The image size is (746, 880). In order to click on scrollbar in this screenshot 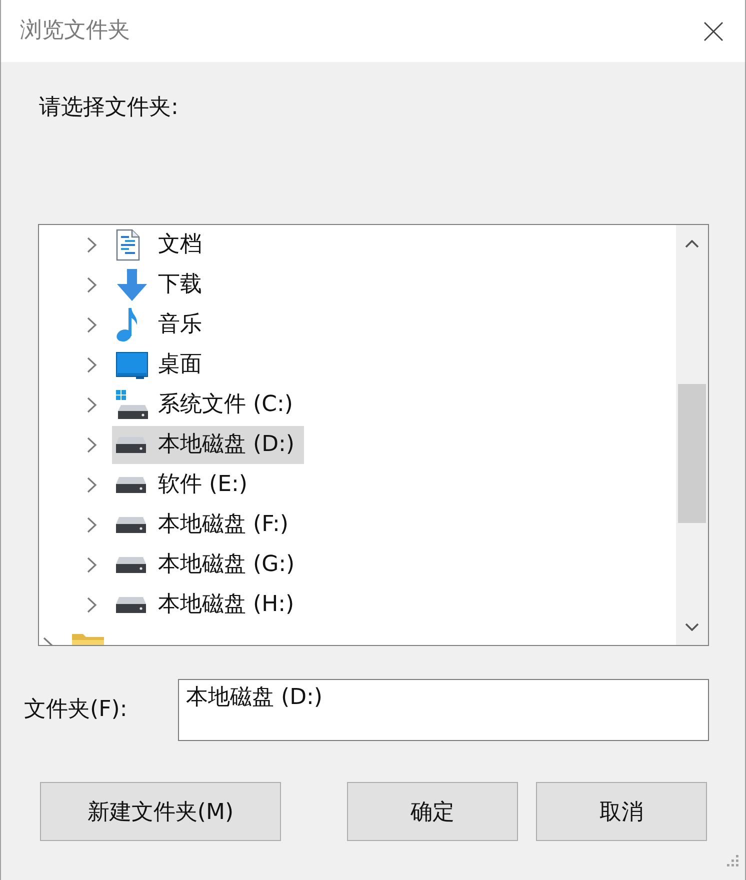, I will do `click(692, 435)`.